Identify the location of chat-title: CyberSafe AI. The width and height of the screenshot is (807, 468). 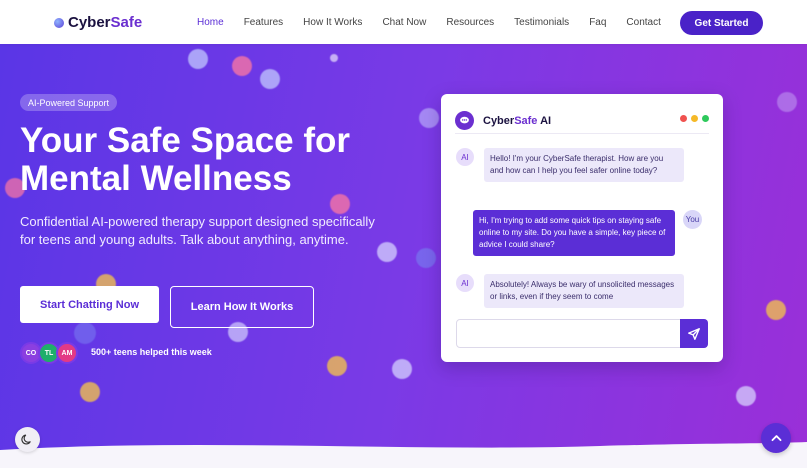
(517, 121).